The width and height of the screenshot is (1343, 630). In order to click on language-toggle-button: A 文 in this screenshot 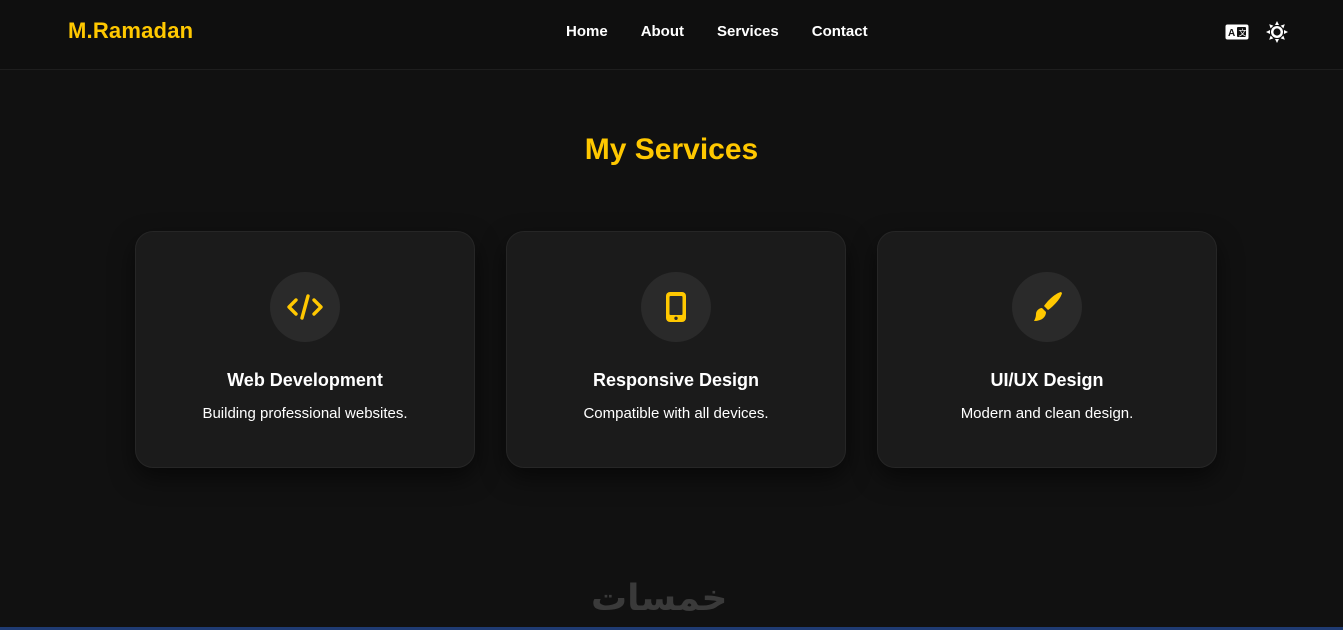, I will do `click(1237, 32)`.